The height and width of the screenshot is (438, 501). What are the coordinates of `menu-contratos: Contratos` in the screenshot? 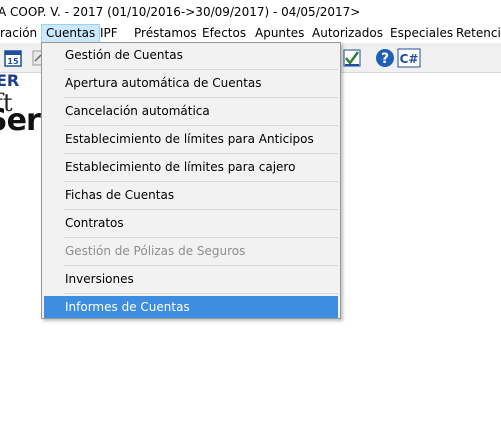 It's located at (191, 223).